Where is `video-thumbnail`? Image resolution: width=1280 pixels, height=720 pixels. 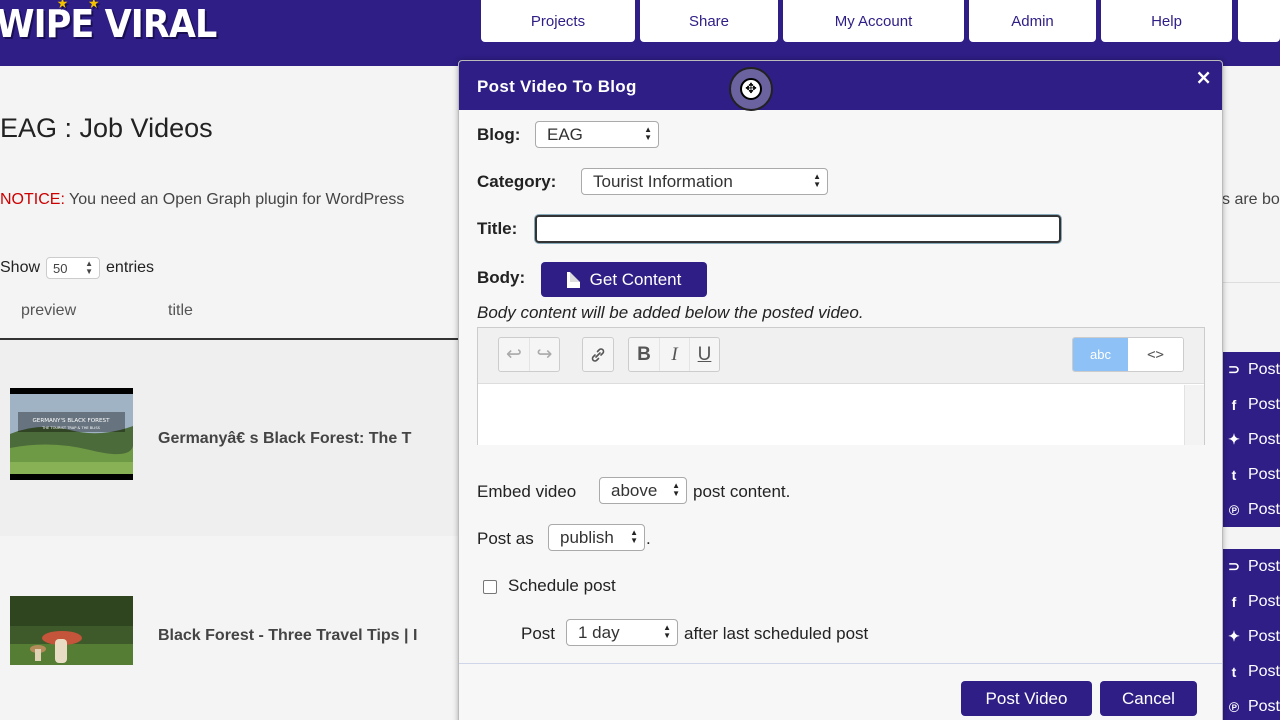
video-thumbnail is located at coordinates (71, 630).